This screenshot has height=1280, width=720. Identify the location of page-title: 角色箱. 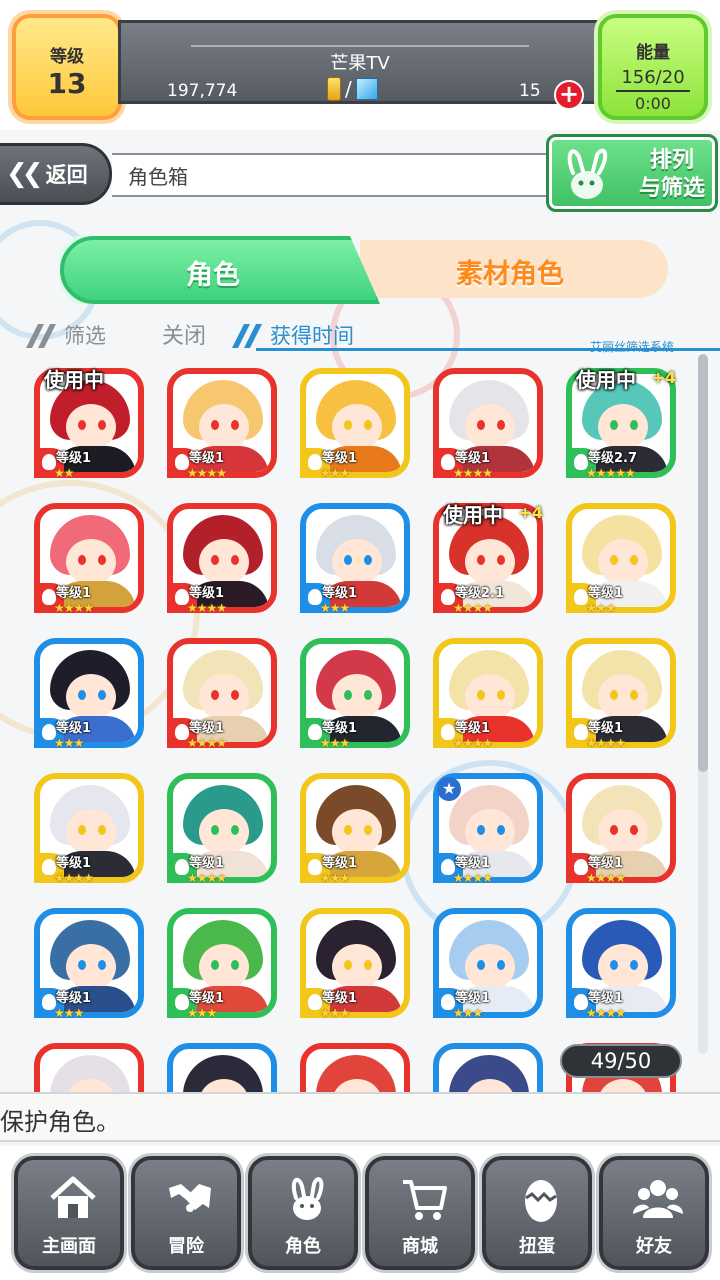
(158, 177).